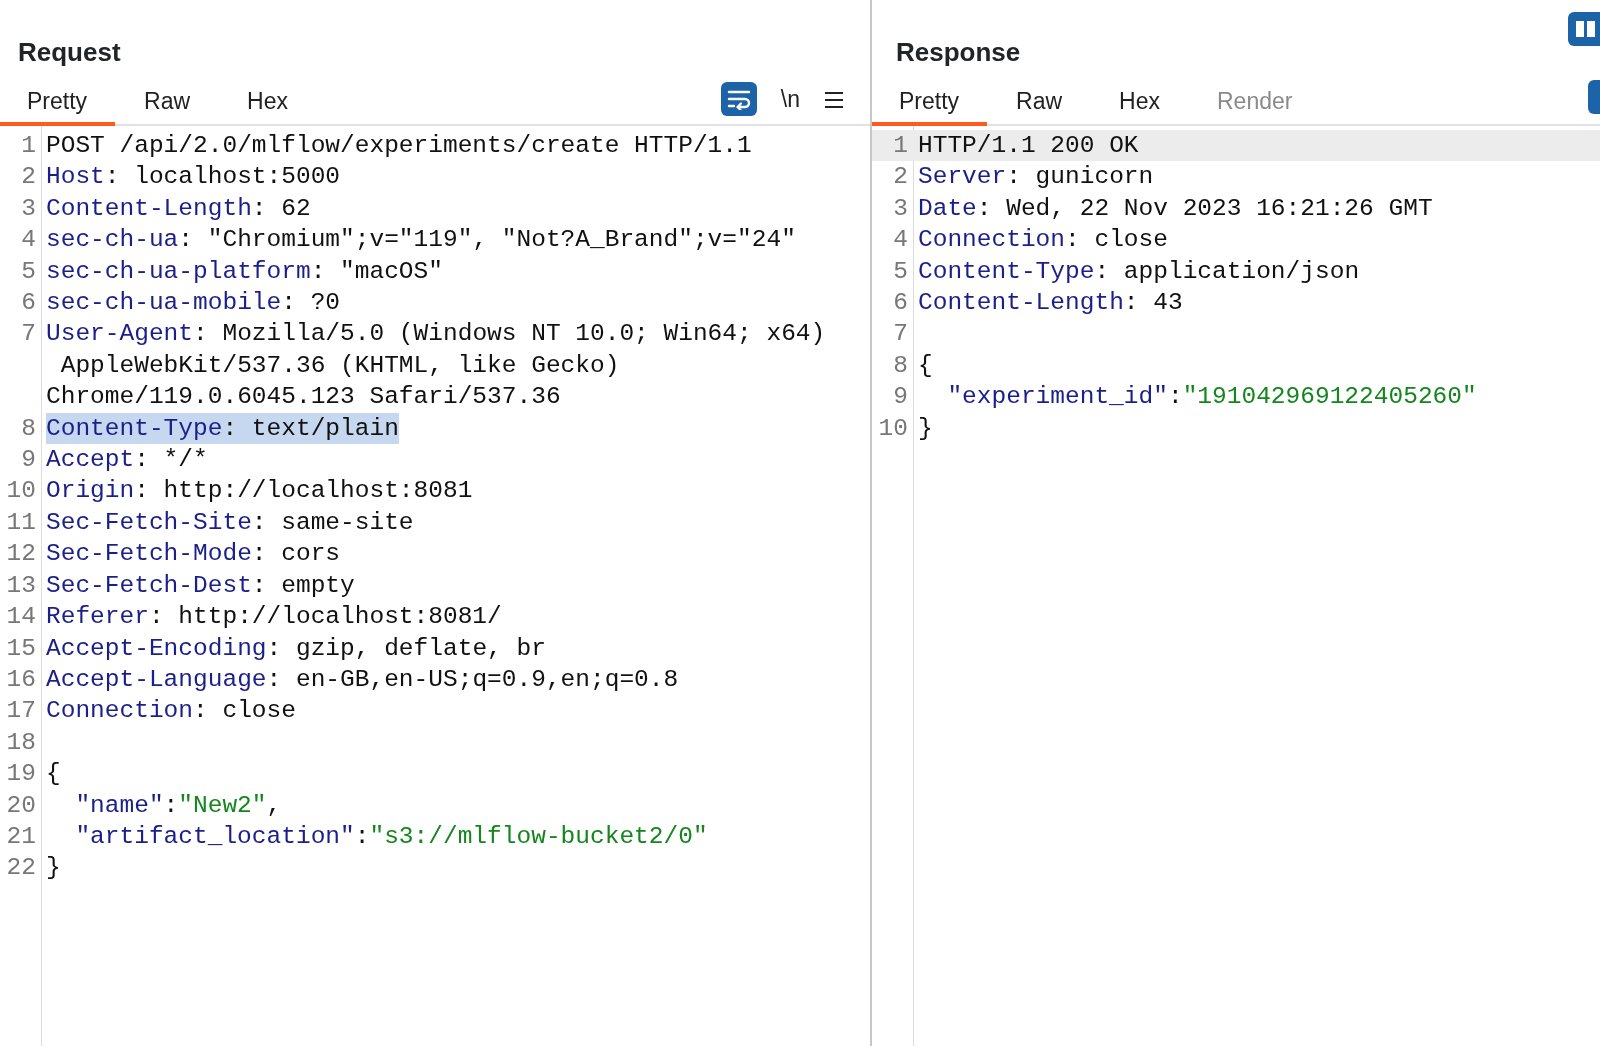  What do you see at coordinates (178, 805) in the screenshot?
I see `code-line: "name":"New2",` at bounding box center [178, 805].